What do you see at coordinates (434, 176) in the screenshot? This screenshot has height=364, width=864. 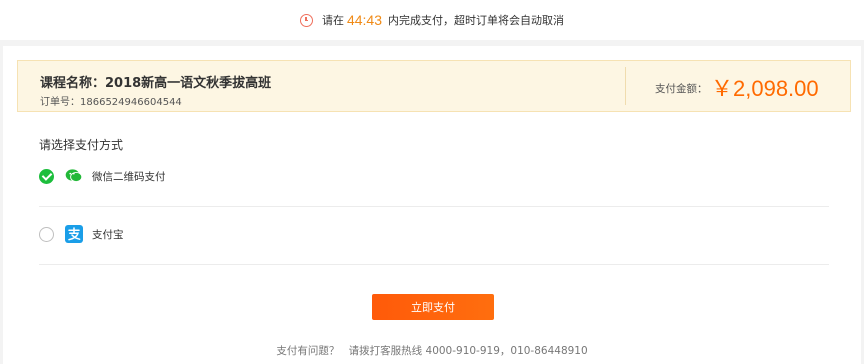 I see `payment-option-wechat: 微信二维码支付` at bounding box center [434, 176].